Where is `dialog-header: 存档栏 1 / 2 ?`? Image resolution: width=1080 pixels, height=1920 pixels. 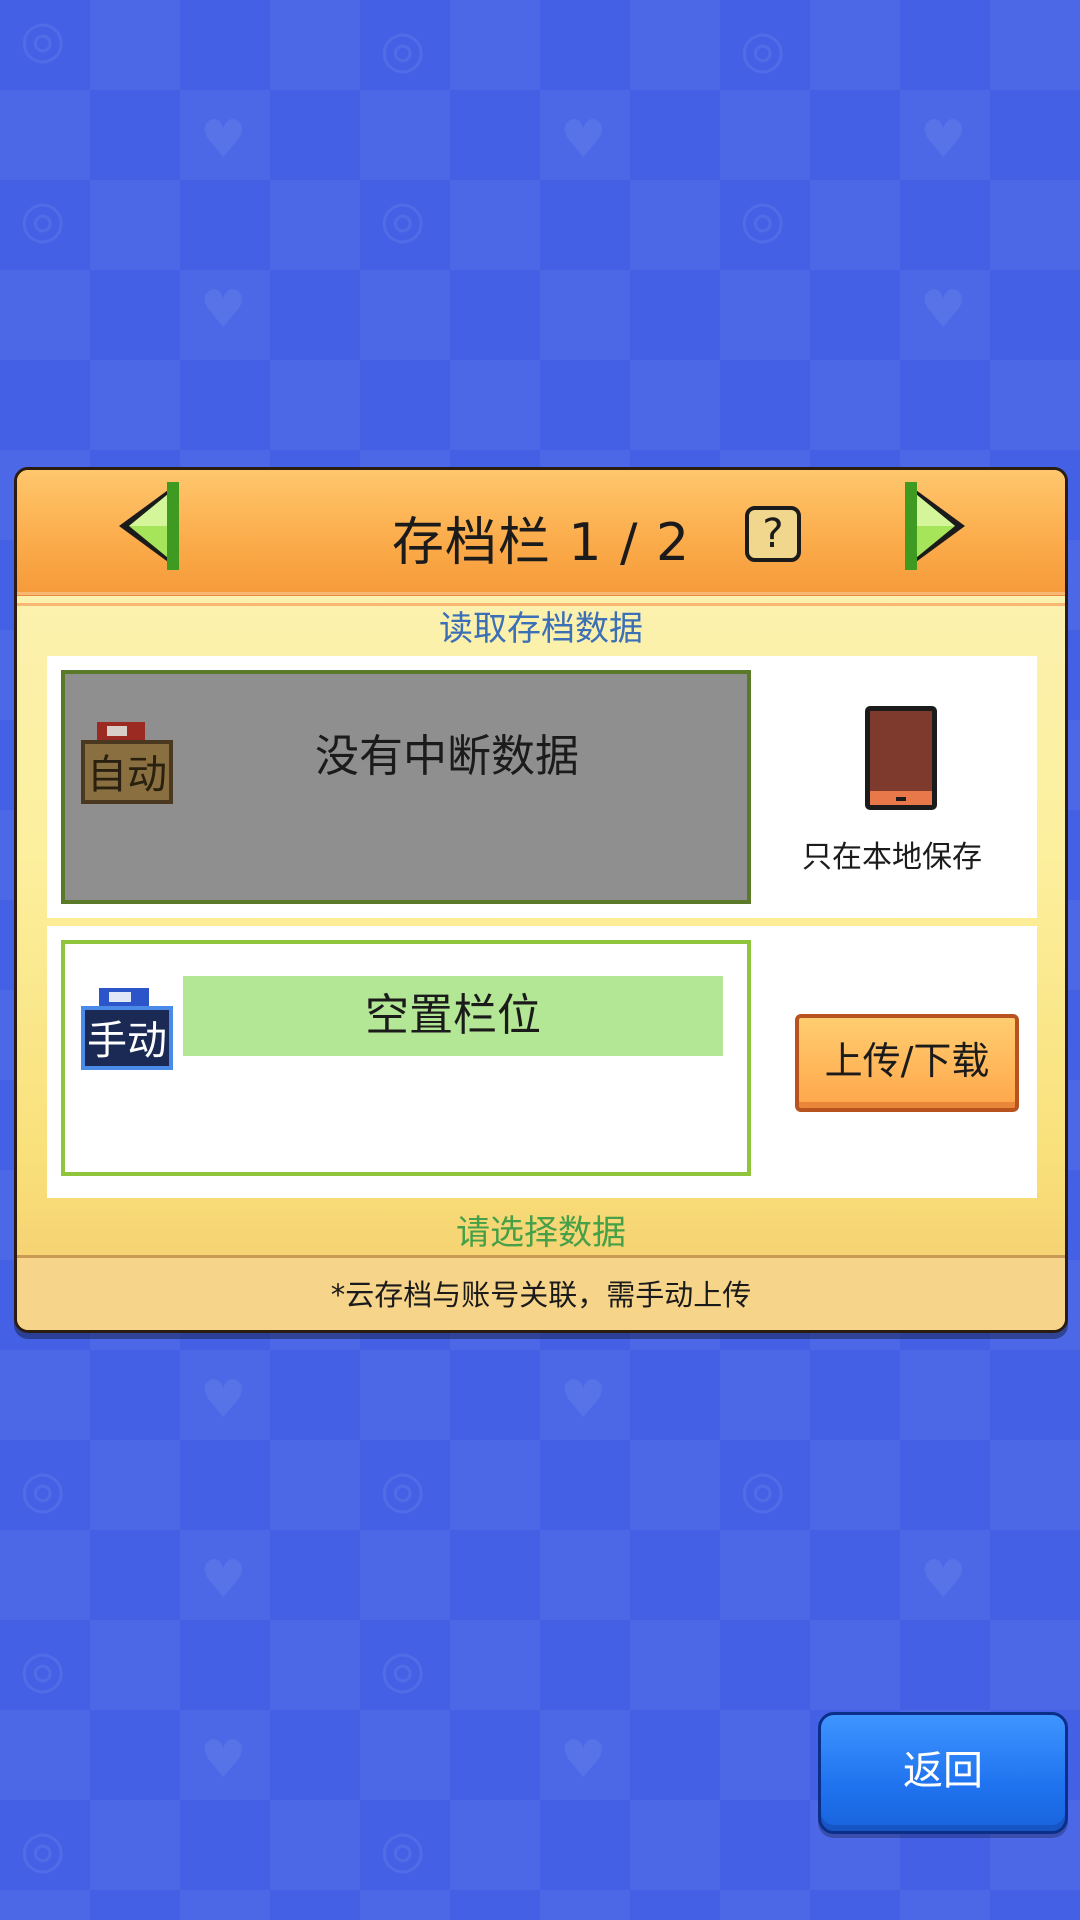
dialog-header: 存档栏 1 / 2 ? is located at coordinates (541, 538).